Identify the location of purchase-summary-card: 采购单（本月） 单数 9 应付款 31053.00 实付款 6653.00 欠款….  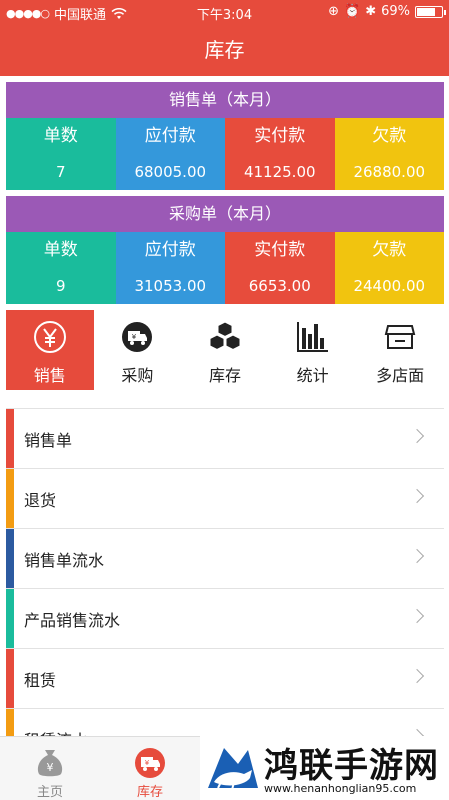
(225, 250).